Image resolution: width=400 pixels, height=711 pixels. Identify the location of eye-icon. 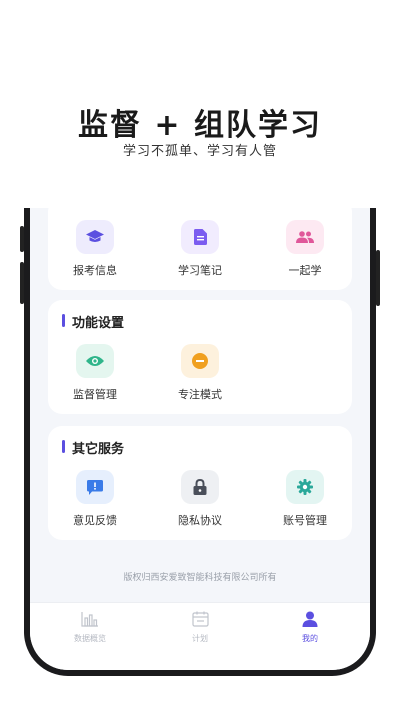
(95, 361).